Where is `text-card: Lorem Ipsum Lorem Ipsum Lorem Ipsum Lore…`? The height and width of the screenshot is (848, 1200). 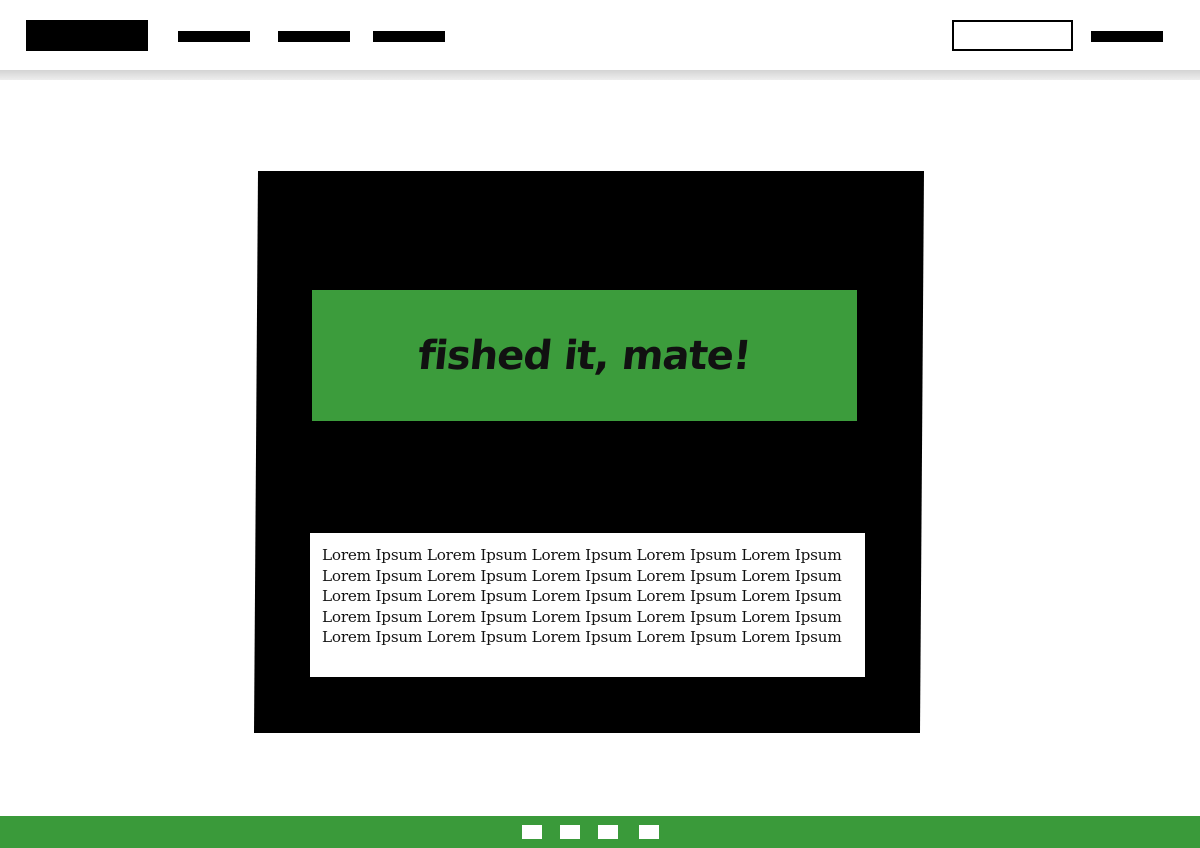
text-card: Lorem Ipsum Lorem Ipsum Lorem Ipsum Lore… is located at coordinates (587, 605).